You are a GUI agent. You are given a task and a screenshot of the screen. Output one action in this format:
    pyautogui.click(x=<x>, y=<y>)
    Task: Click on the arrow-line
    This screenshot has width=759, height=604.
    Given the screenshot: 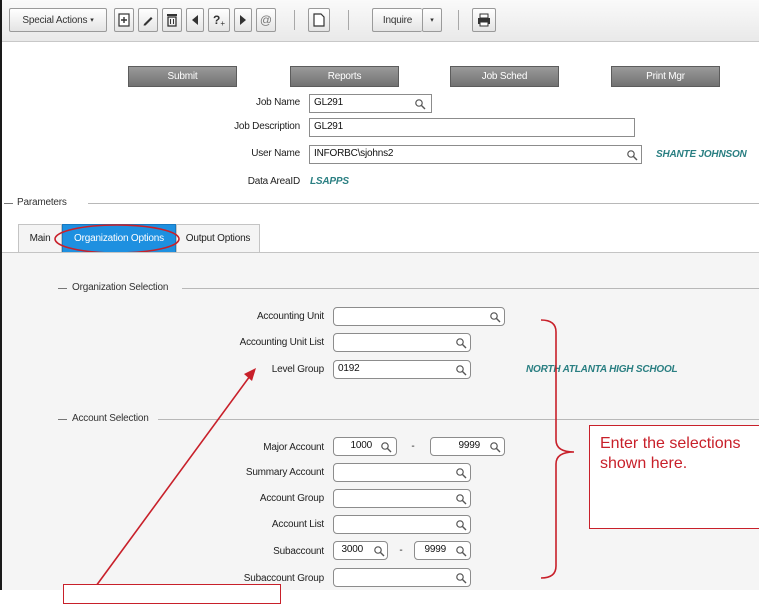 What is the action you would take?
    pyautogui.click(x=173, y=481)
    